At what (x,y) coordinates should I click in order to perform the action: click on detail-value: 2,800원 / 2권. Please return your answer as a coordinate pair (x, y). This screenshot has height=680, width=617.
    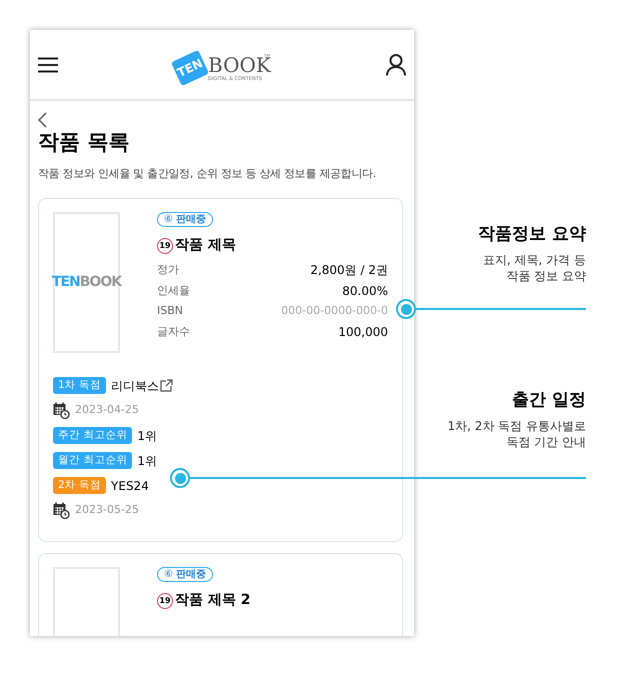
    Looking at the image, I should click on (349, 271).